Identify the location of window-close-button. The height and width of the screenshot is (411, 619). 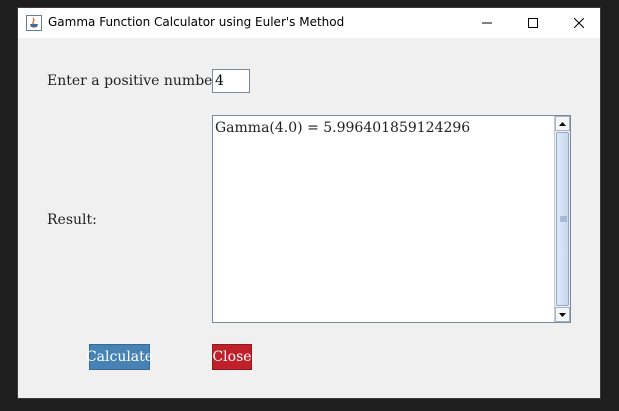
(579, 23).